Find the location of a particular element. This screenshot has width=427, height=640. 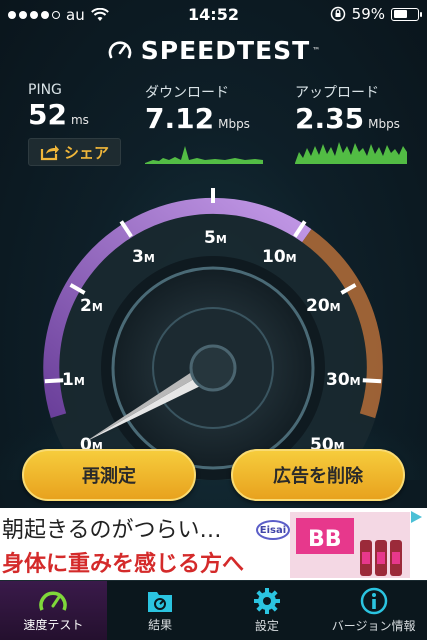

share-icon is located at coordinates (49, 153).